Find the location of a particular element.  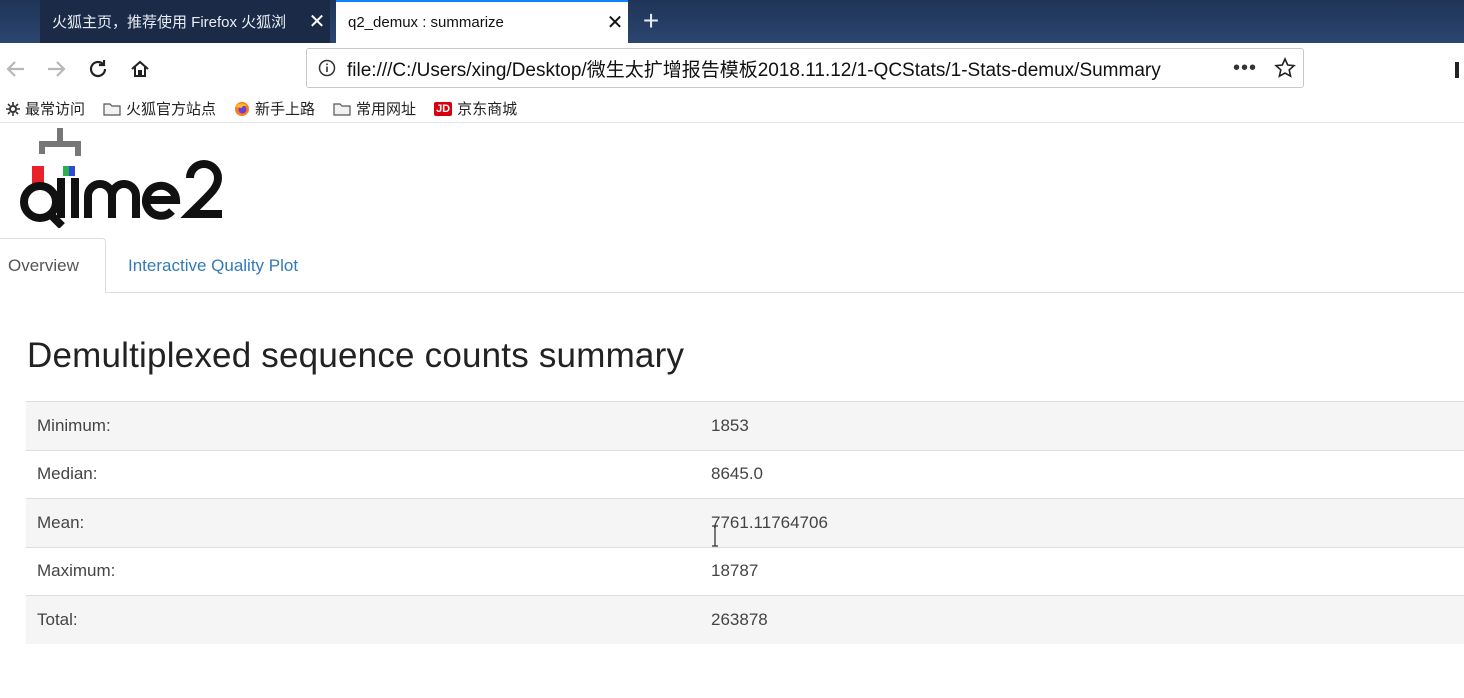

stat-value: 1853 is located at coordinates (730, 425).